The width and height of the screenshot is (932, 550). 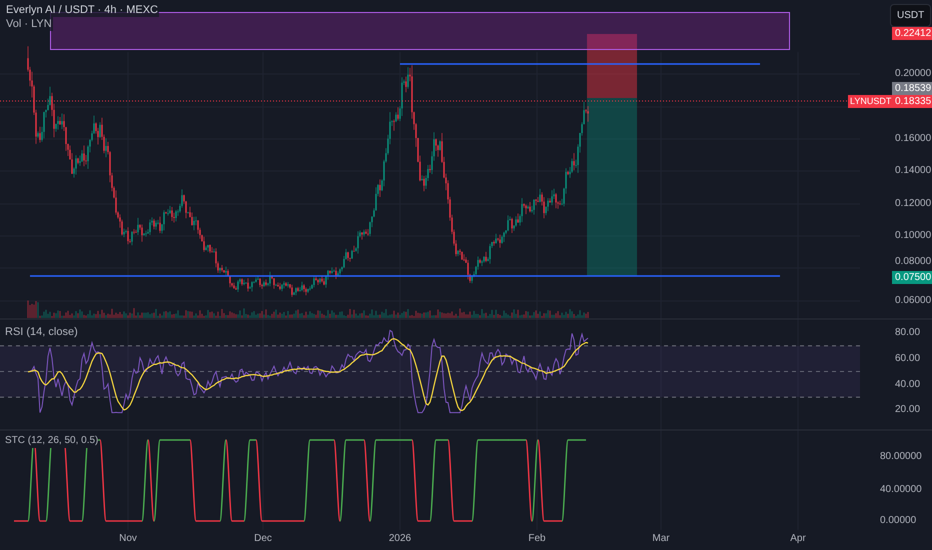 What do you see at coordinates (912, 88) in the screenshot?
I see `price-label: 0.18539` at bounding box center [912, 88].